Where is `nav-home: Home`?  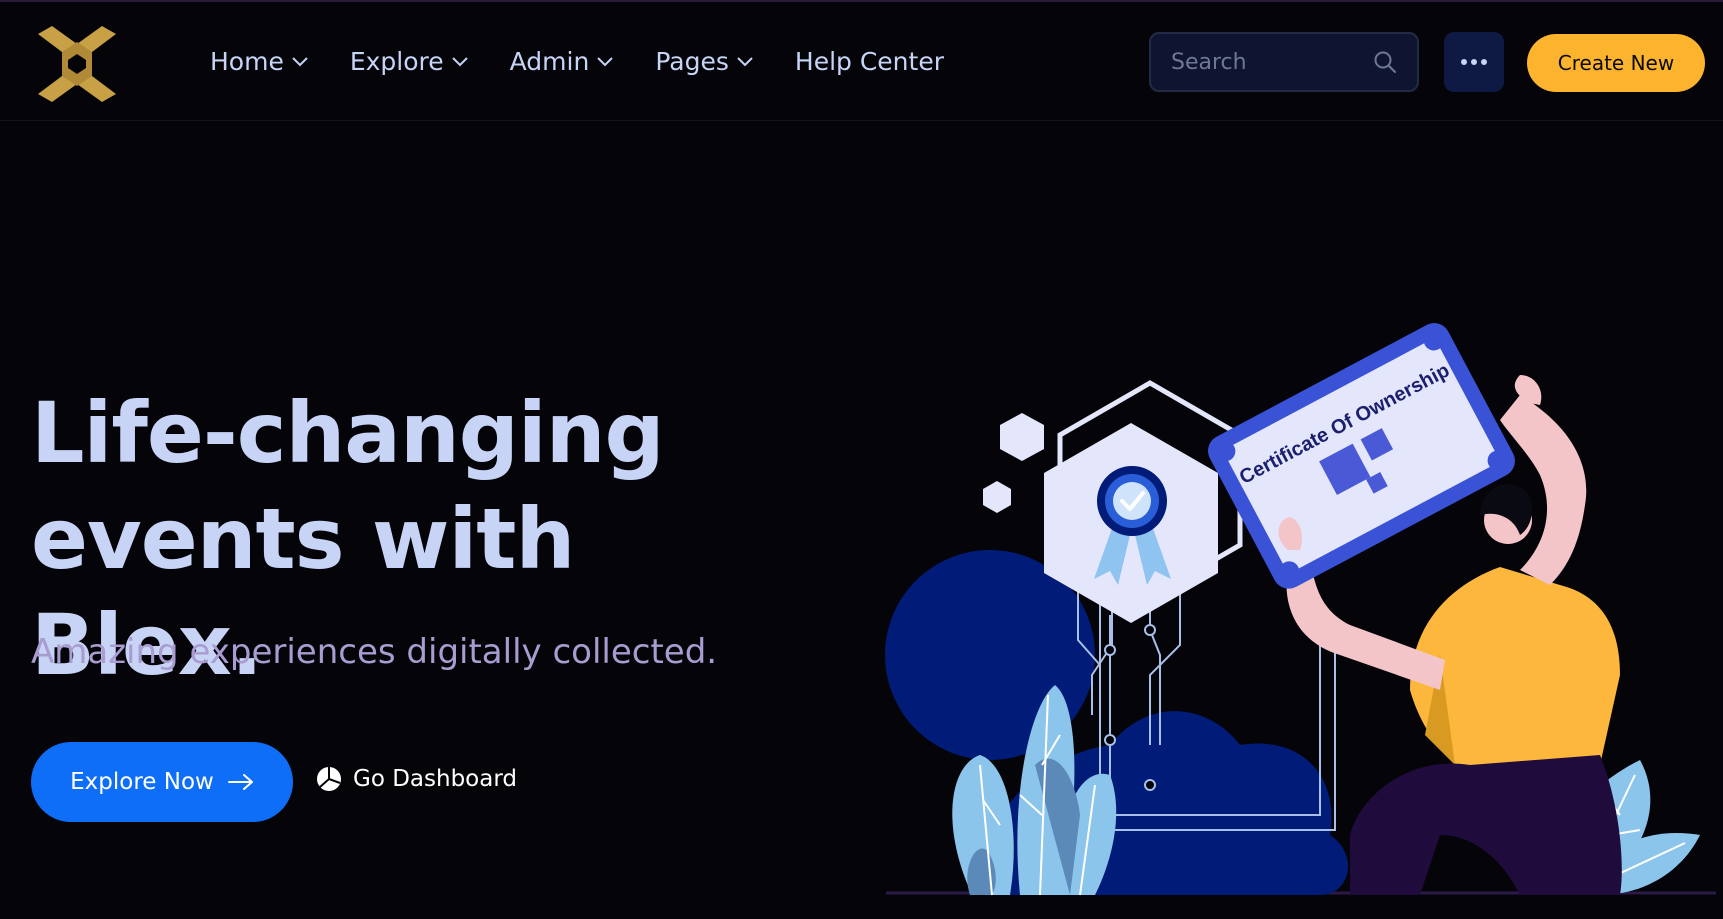 nav-home: Home is located at coordinates (259, 61).